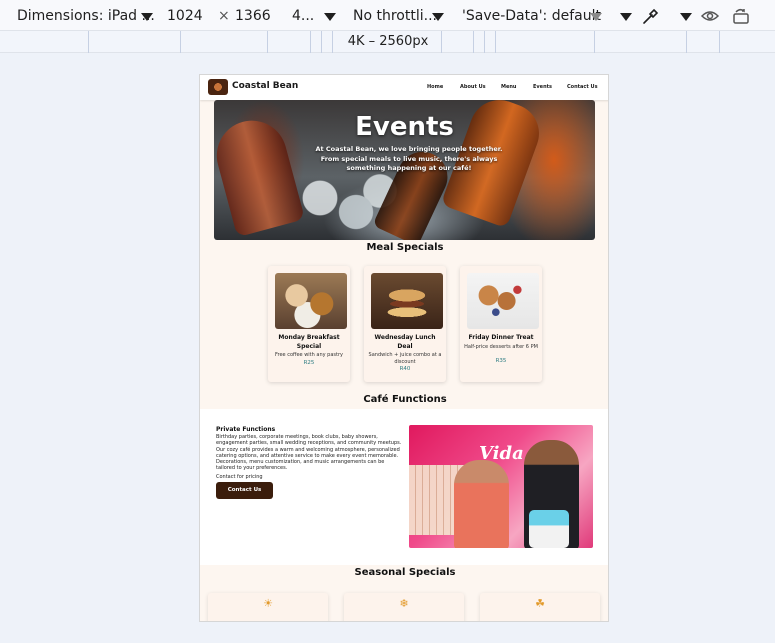  Describe the element at coordinates (405, 342) in the screenshot. I see `card-title: Wednesday Lunch Deal` at that location.